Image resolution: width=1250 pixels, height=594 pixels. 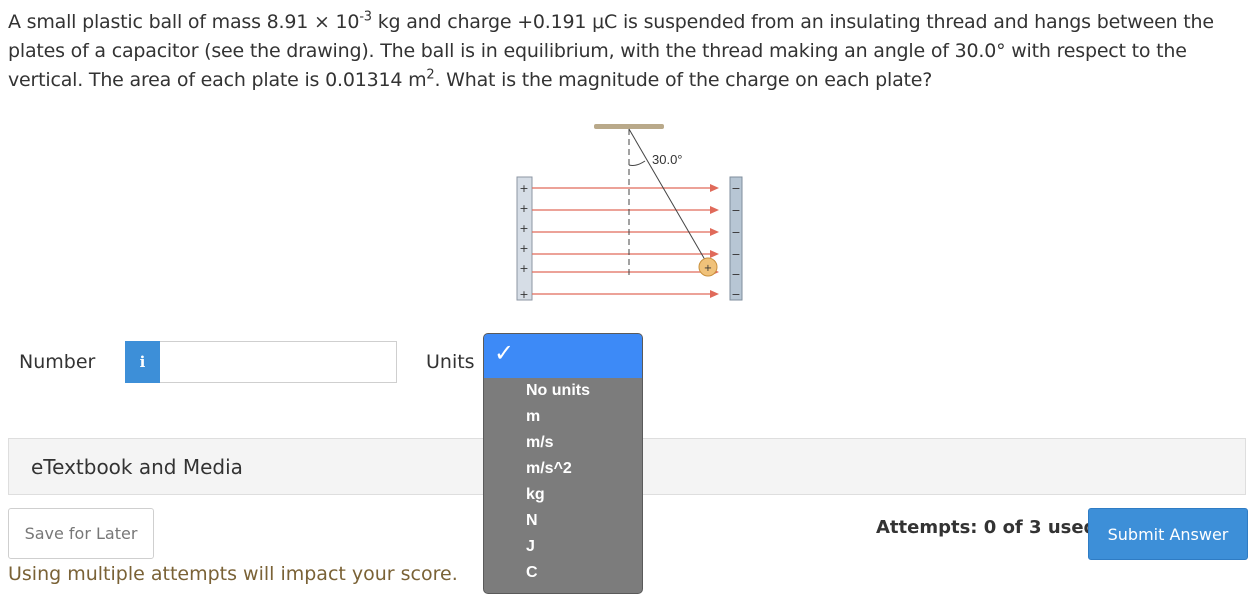 I want to click on units-option-kg: kg, so click(x=535, y=495).